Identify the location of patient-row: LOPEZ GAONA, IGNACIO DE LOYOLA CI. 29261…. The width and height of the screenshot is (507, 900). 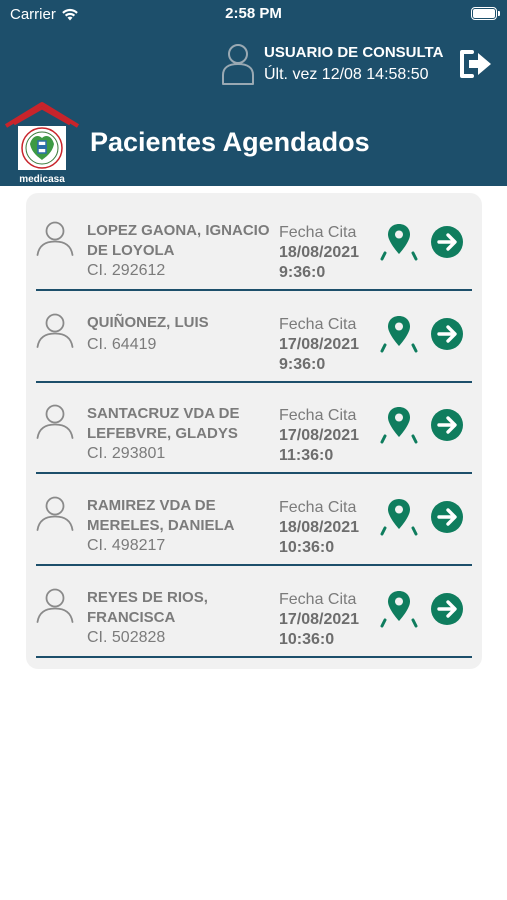
(254, 245).